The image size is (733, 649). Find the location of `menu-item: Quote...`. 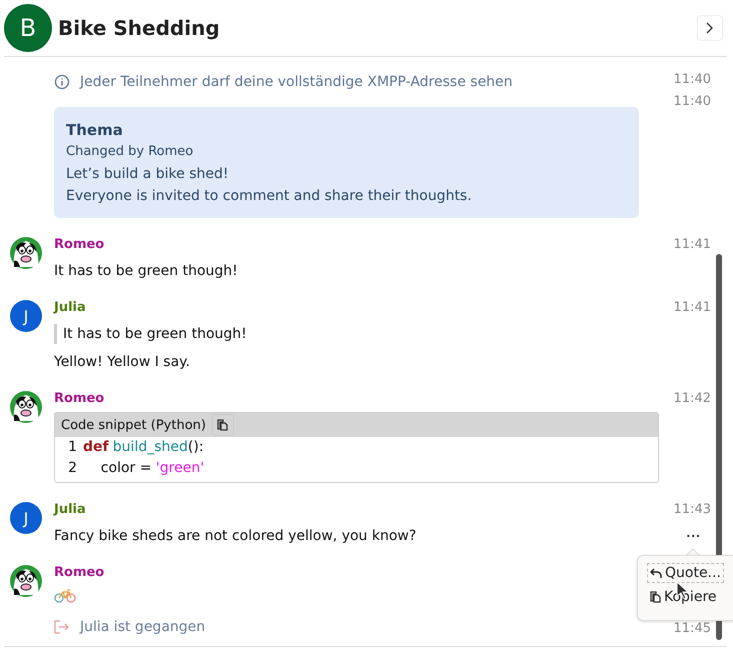

menu-item: Quote... is located at coordinates (685, 573).